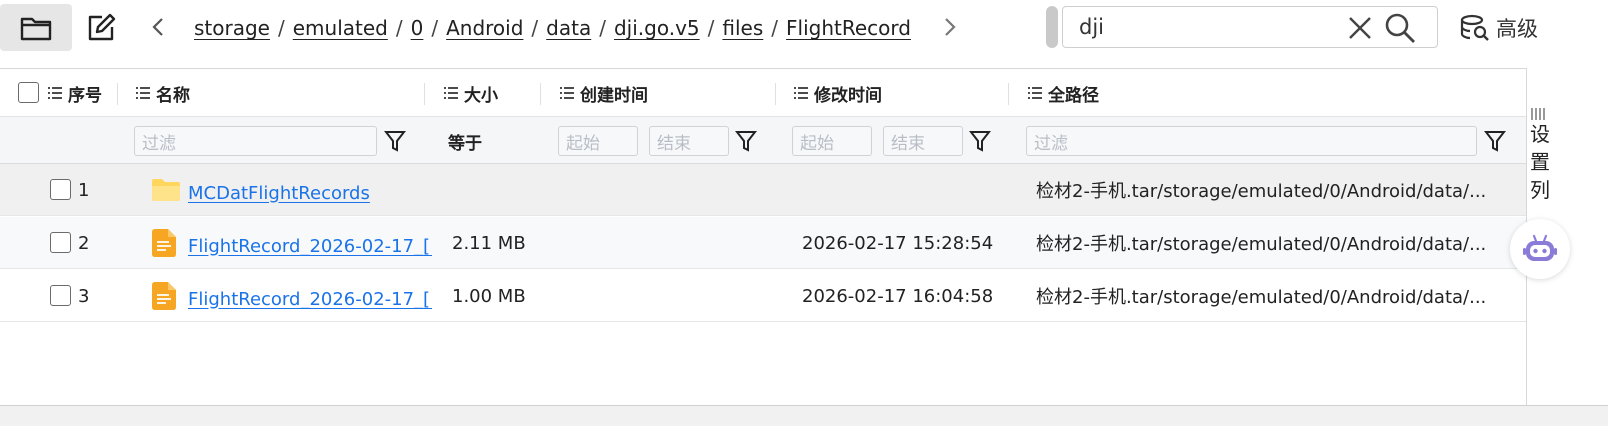 The height and width of the screenshot is (426, 1608). I want to click on forward-button, so click(950, 27).